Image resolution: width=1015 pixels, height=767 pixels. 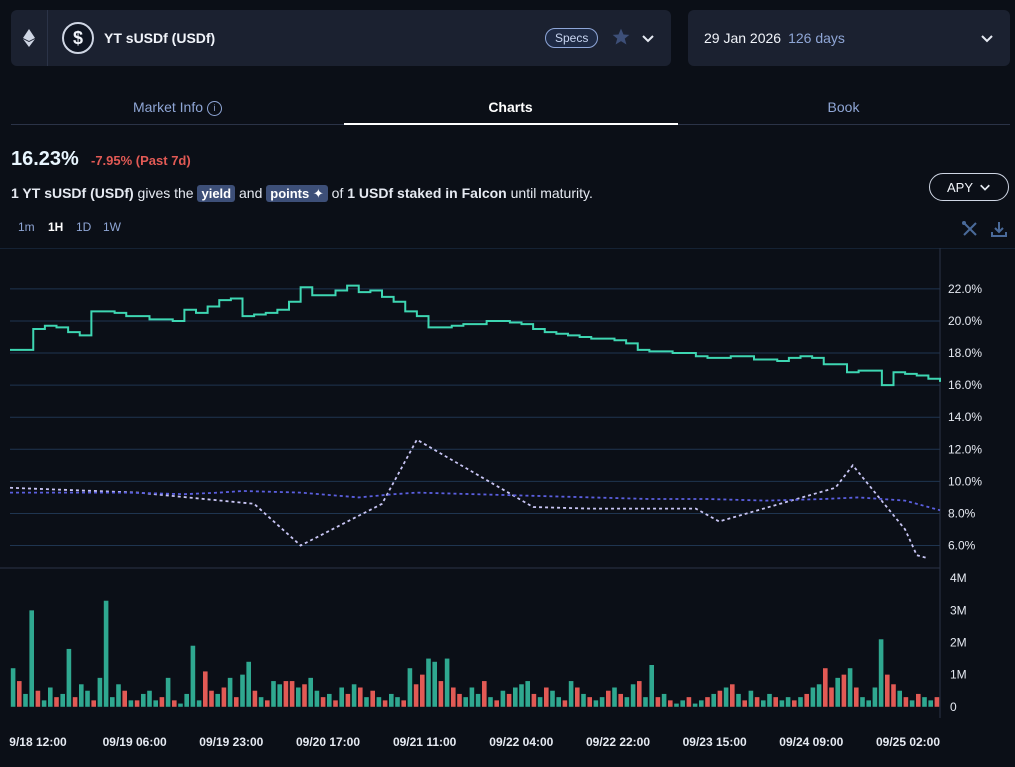 What do you see at coordinates (999, 229) in the screenshot?
I see `download-icon` at bounding box center [999, 229].